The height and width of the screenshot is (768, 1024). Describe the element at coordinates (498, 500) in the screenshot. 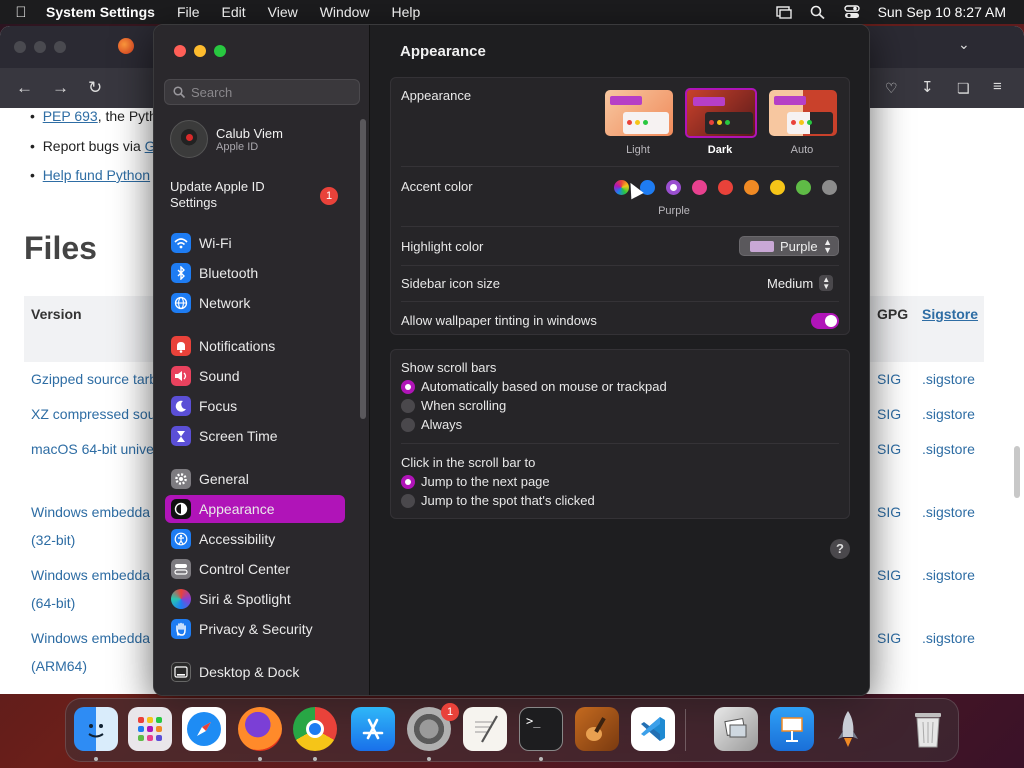

I see `click-option-spot-clicked: Jump to the spot that's clicked` at that location.